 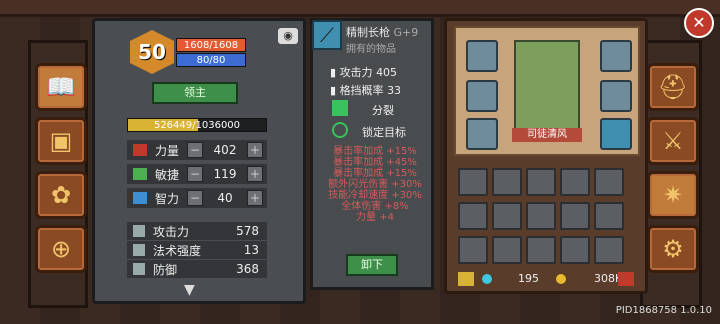 I want to click on prop-value: 405, so click(x=387, y=72).